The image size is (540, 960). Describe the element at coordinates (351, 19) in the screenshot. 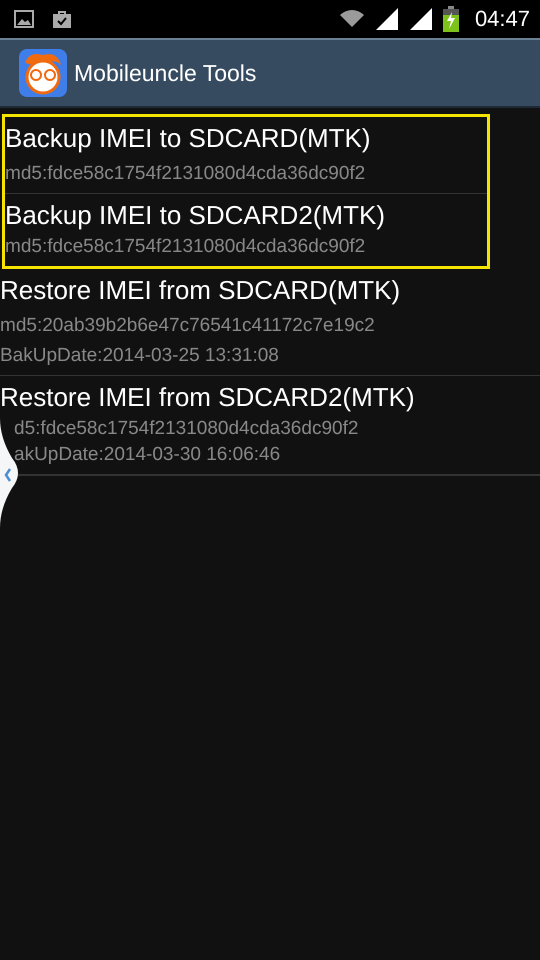

I see `wifi-icon` at that location.